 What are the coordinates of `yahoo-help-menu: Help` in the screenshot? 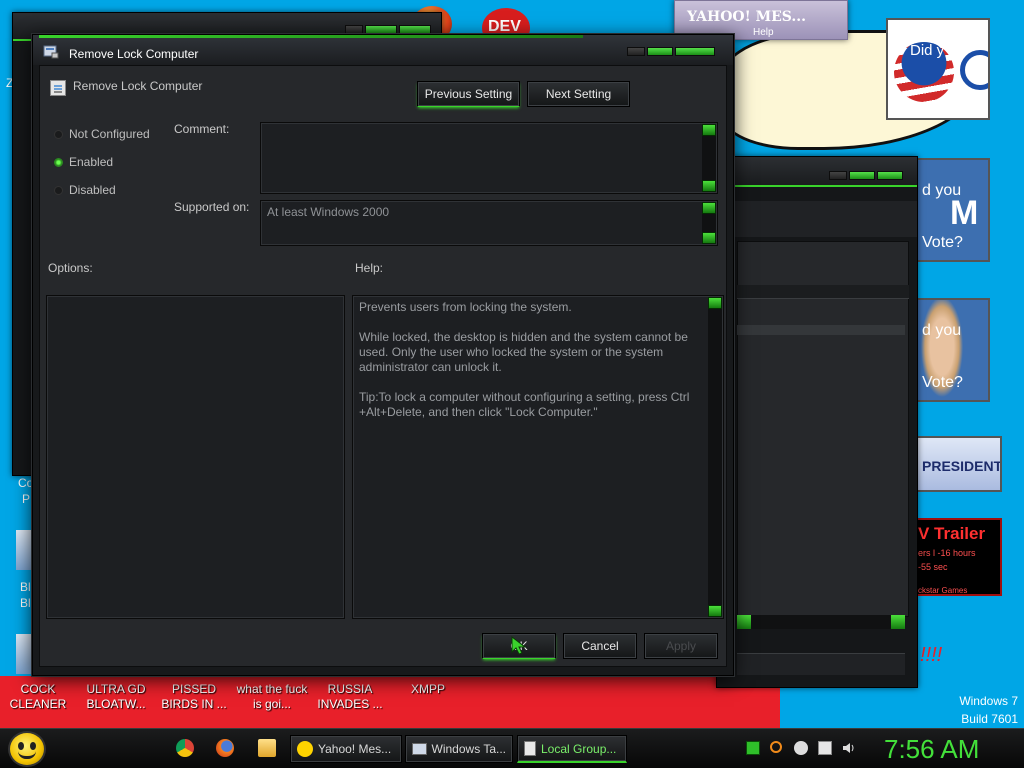 It's located at (763, 32).